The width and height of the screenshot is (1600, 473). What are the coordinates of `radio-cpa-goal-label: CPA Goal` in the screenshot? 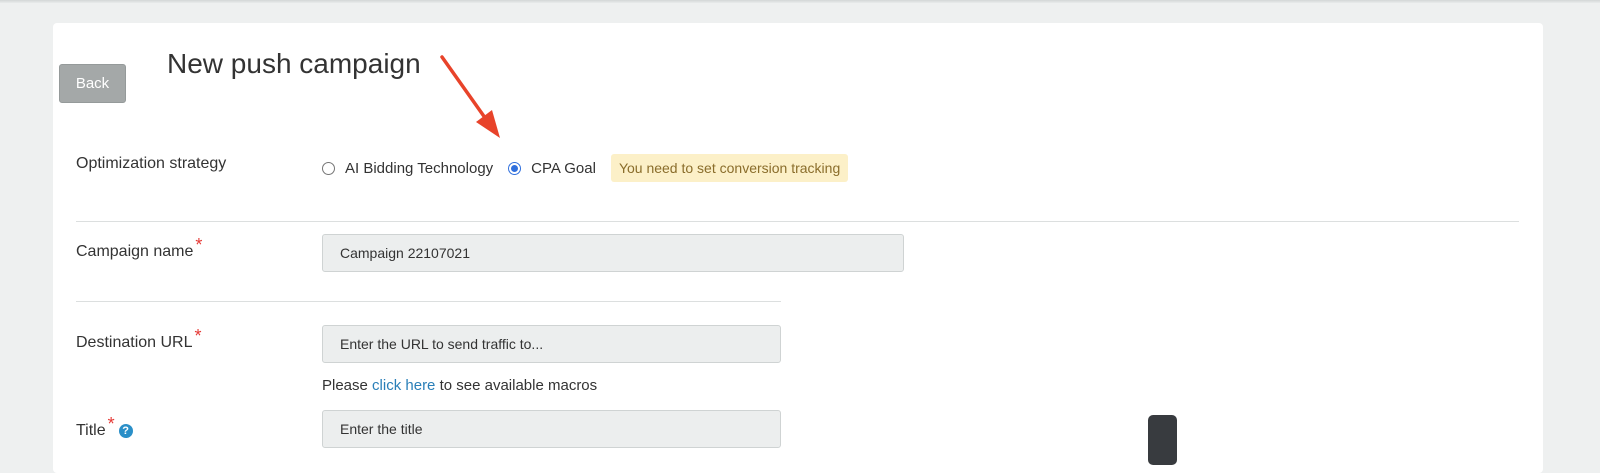 It's located at (563, 168).